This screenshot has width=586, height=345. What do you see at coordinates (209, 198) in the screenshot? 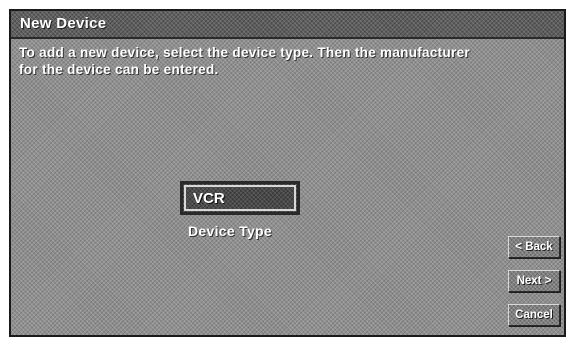
I see `device-type-value: VCR` at bounding box center [209, 198].